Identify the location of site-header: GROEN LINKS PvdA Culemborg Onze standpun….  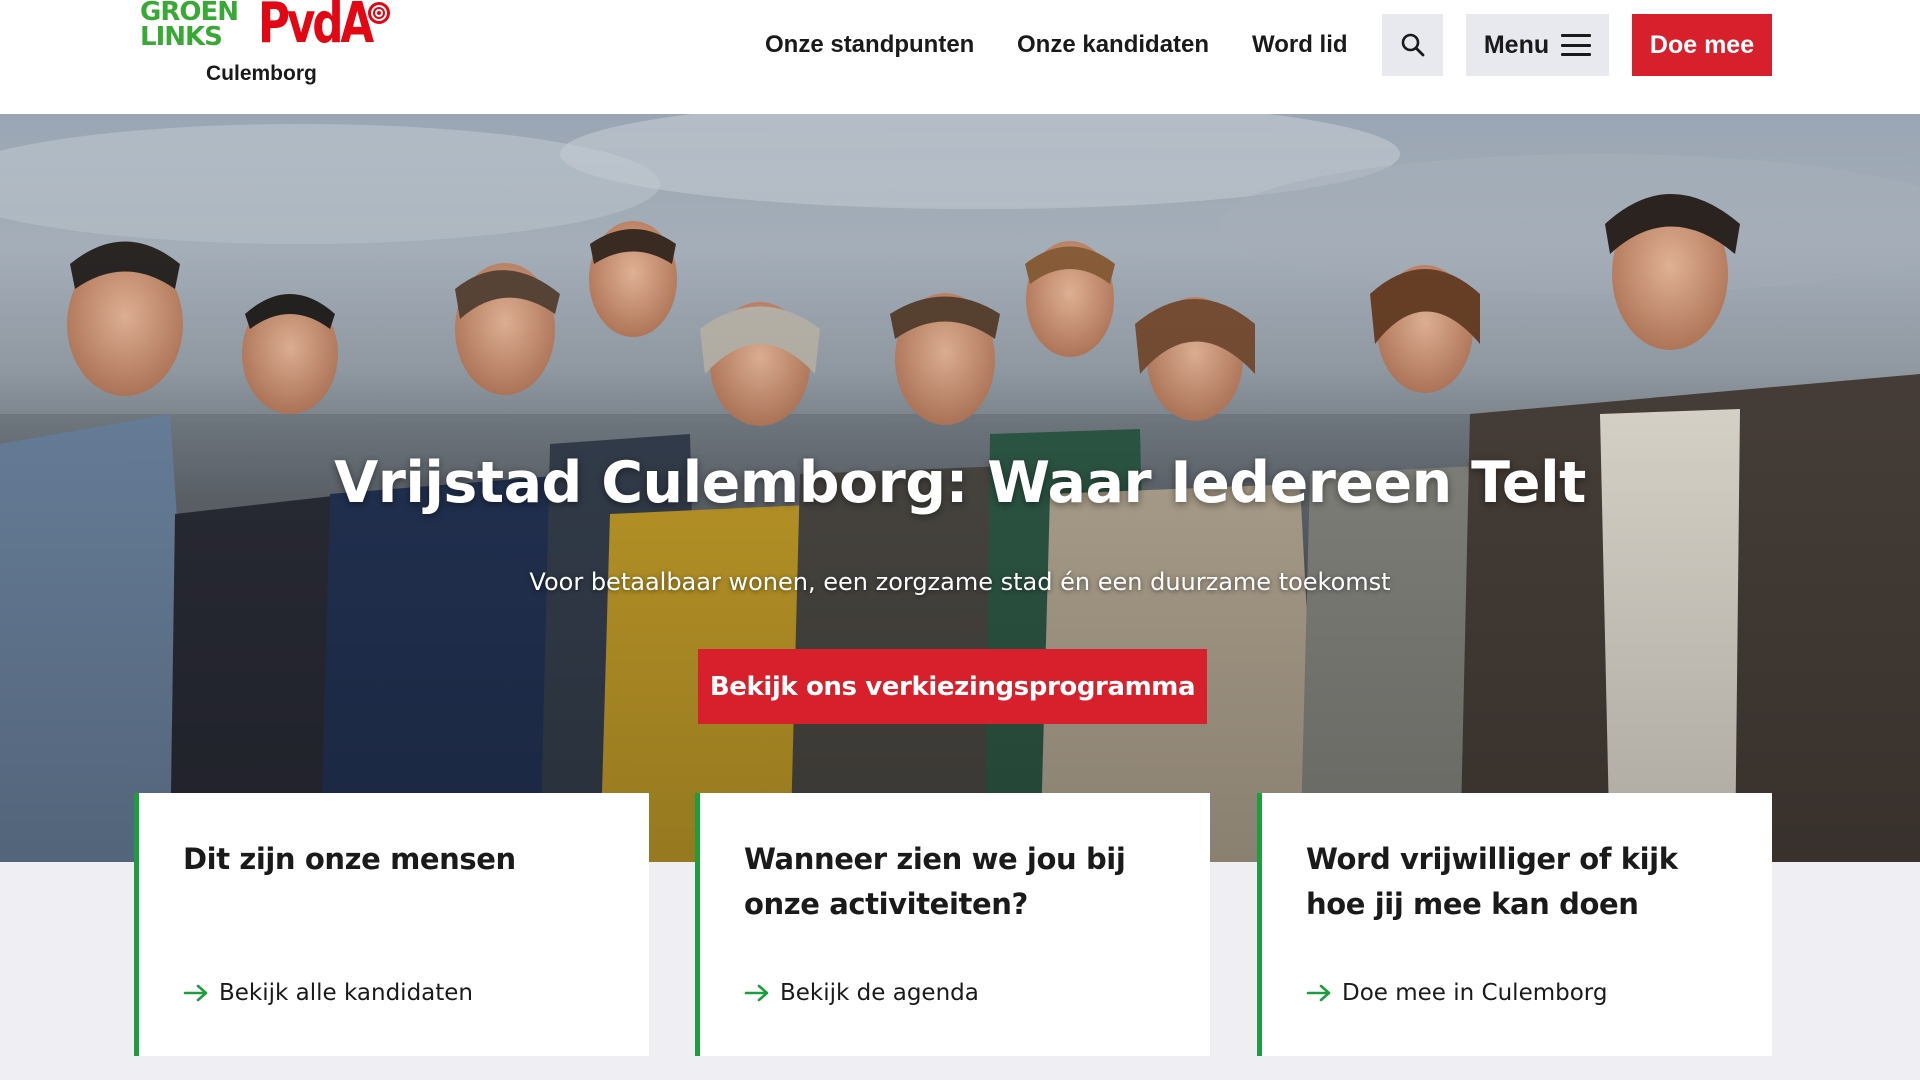
(960, 57).